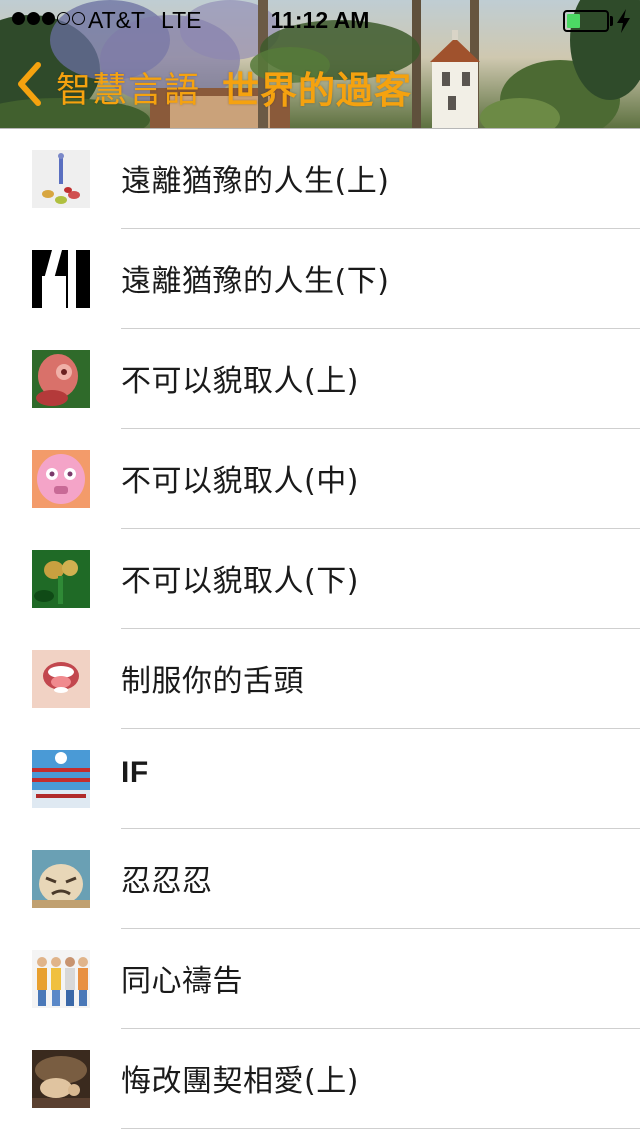  What do you see at coordinates (240, 381) in the screenshot?
I see `list-item-title: 不可以貌取人(上)` at bounding box center [240, 381].